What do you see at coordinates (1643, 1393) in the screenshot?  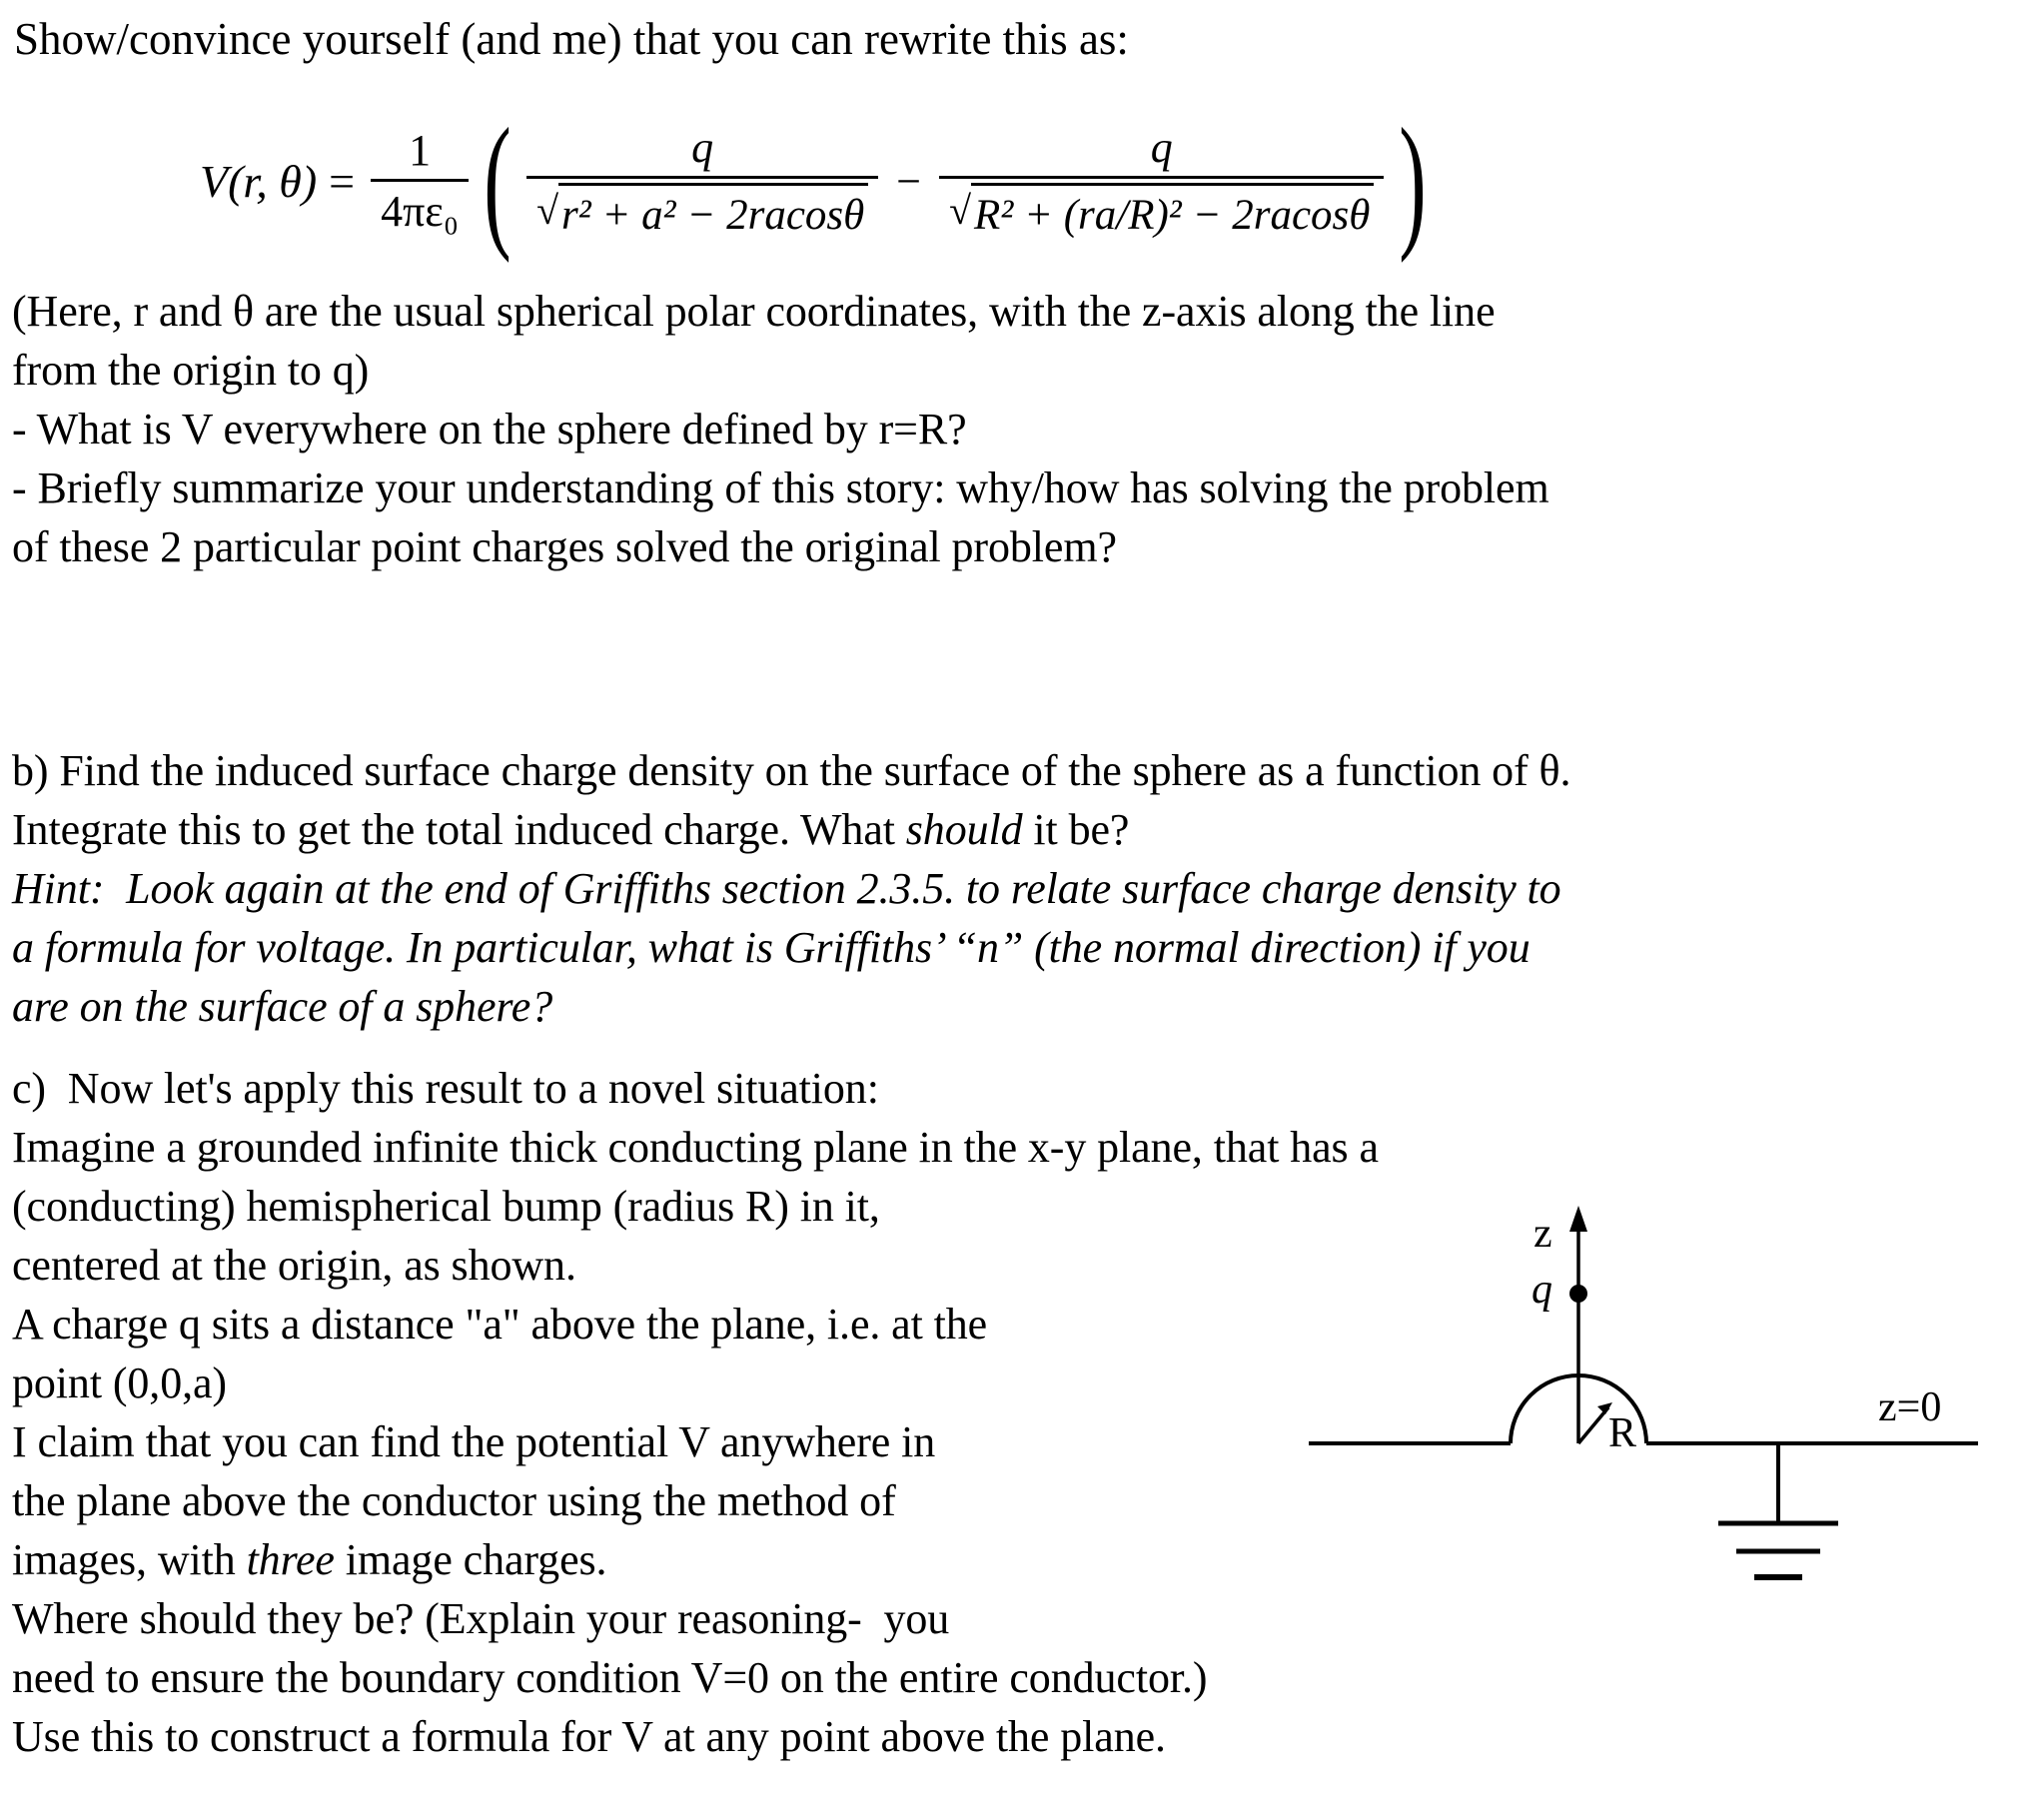 I see `diagram-svg` at bounding box center [1643, 1393].